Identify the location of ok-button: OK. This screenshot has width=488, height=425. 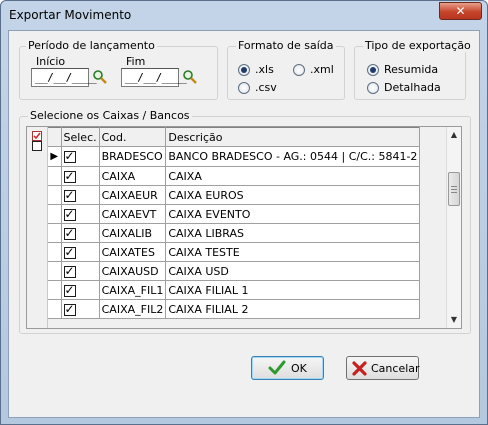
(287, 368).